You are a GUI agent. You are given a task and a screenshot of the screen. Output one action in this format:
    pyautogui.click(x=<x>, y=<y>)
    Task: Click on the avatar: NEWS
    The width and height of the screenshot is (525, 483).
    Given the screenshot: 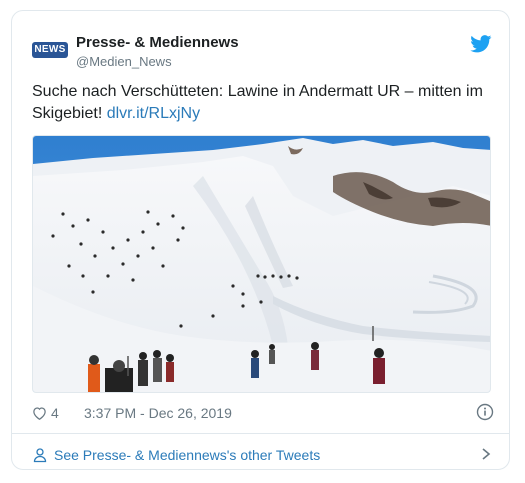 What is the action you would take?
    pyautogui.click(x=50, y=50)
    